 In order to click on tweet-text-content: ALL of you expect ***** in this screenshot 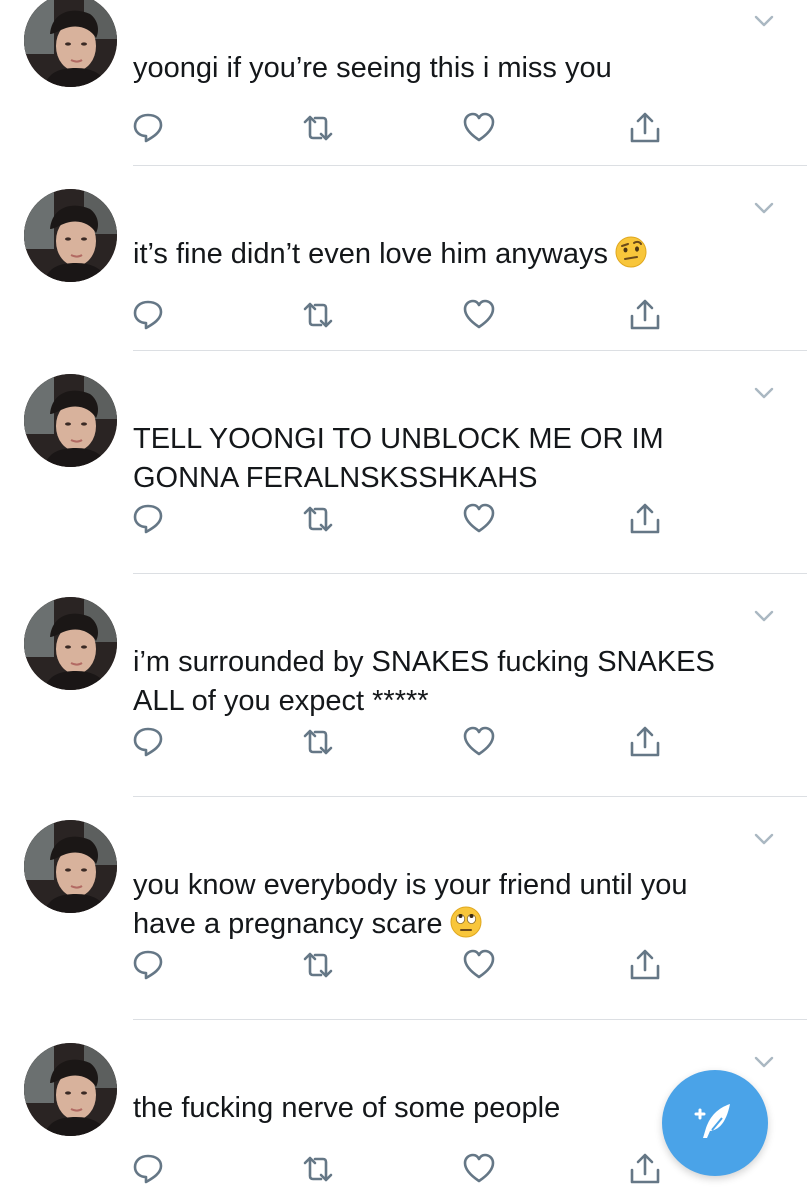, I will do `click(281, 701)`.